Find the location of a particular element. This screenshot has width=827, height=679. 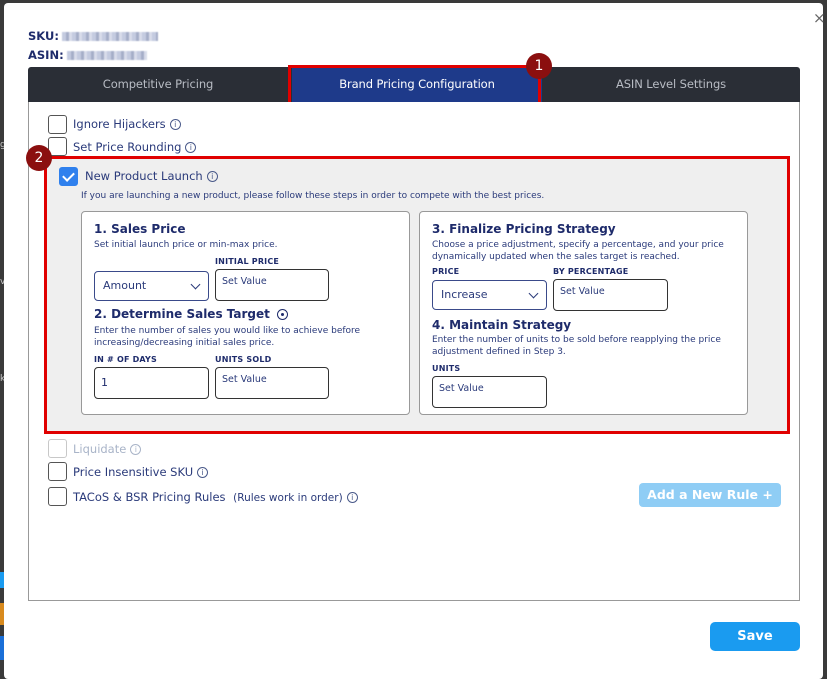

liquidate-label: Liquidate is located at coordinates (100, 449).